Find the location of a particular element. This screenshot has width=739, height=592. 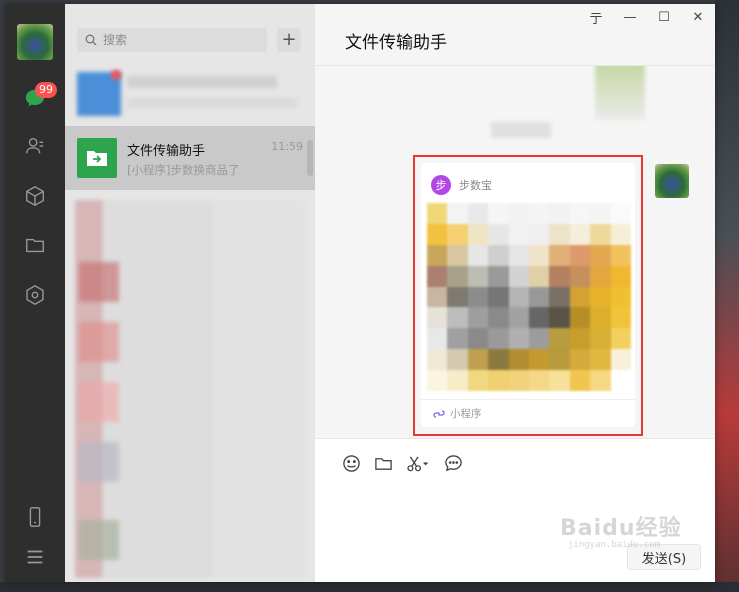

unread-badge: 99 is located at coordinates (46, 90).